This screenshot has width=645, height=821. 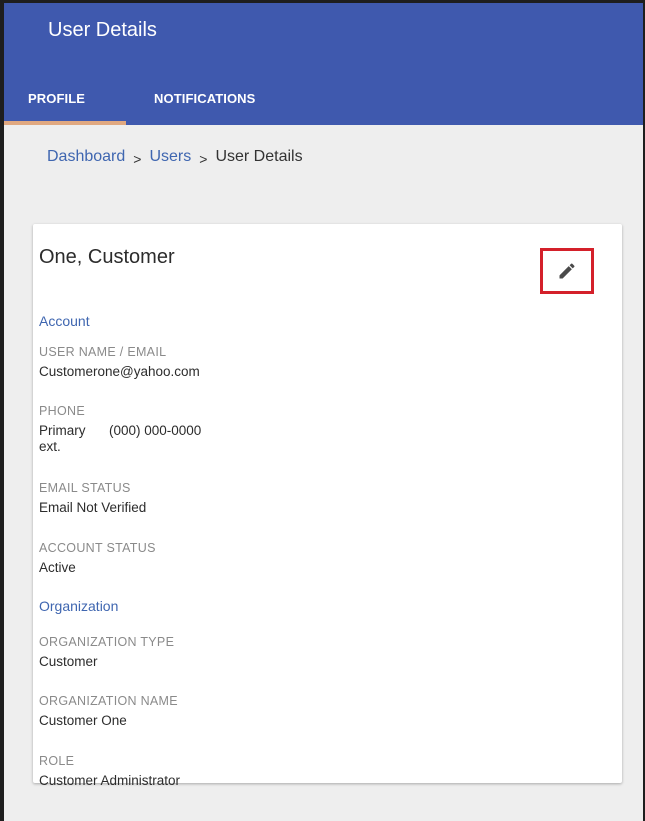 What do you see at coordinates (79, 606) in the screenshot?
I see `organization-section-heading: Organization` at bounding box center [79, 606].